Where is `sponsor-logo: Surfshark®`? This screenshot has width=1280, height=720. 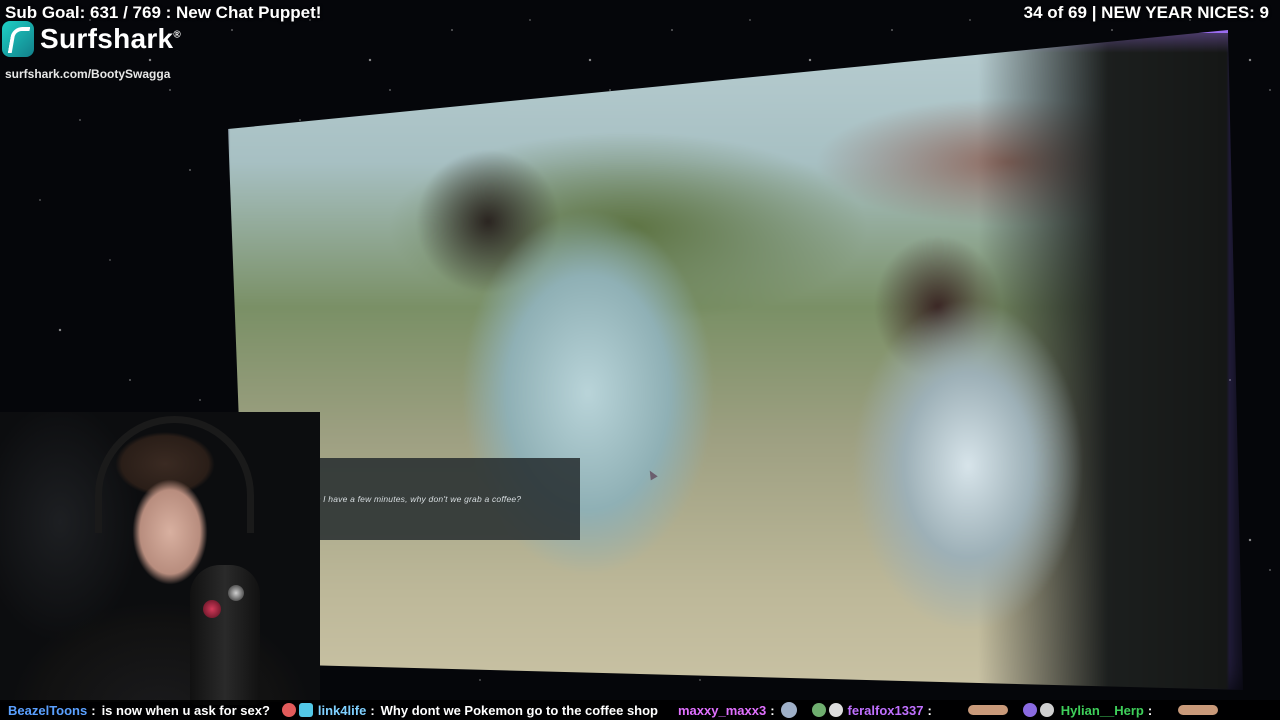
sponsor-logo: Surfshark® is located at coordinates (91, 39).